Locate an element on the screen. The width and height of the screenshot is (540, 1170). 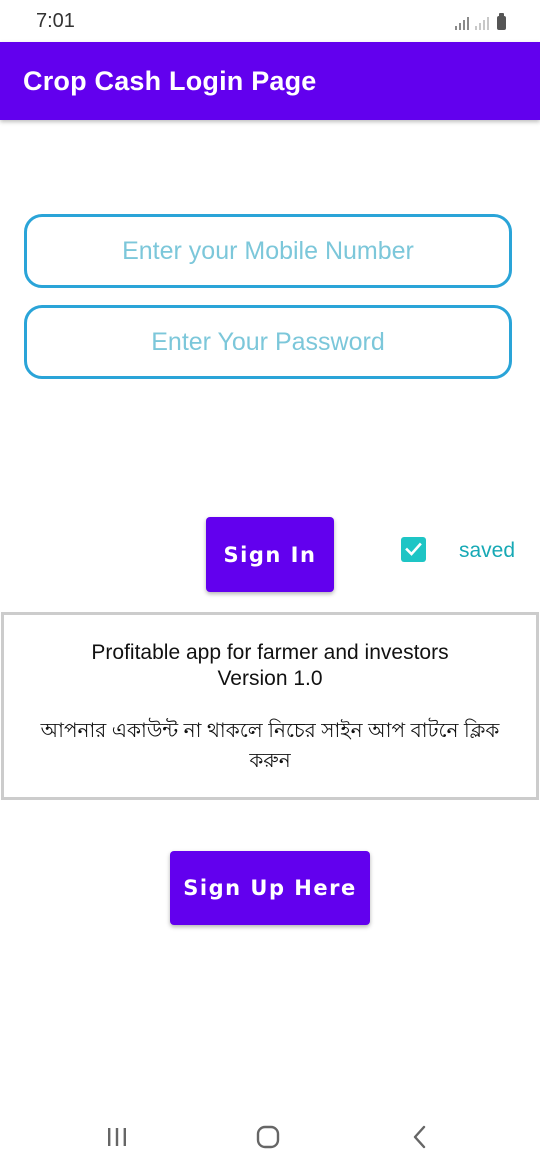
app-version: Version 1.0 is located at coordinates (270, 678).